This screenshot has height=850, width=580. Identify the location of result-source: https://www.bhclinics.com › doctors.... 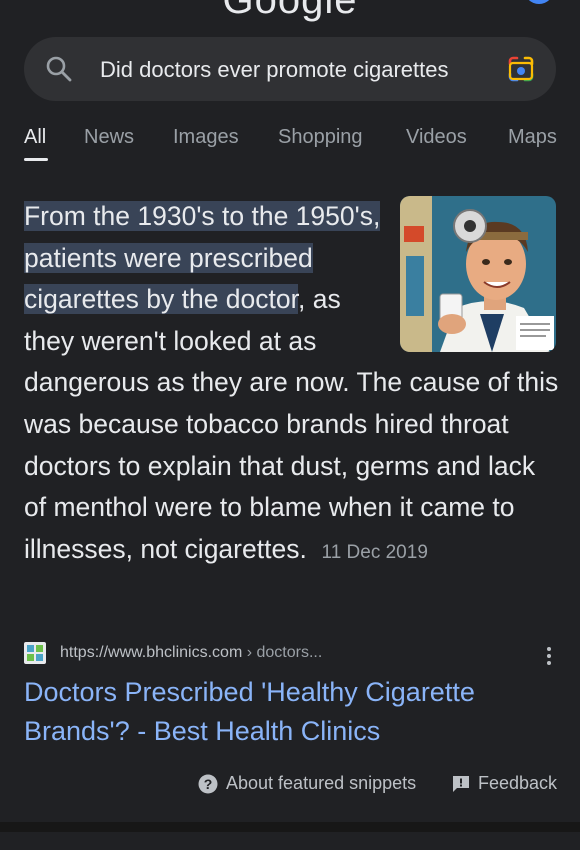
(290, 655).